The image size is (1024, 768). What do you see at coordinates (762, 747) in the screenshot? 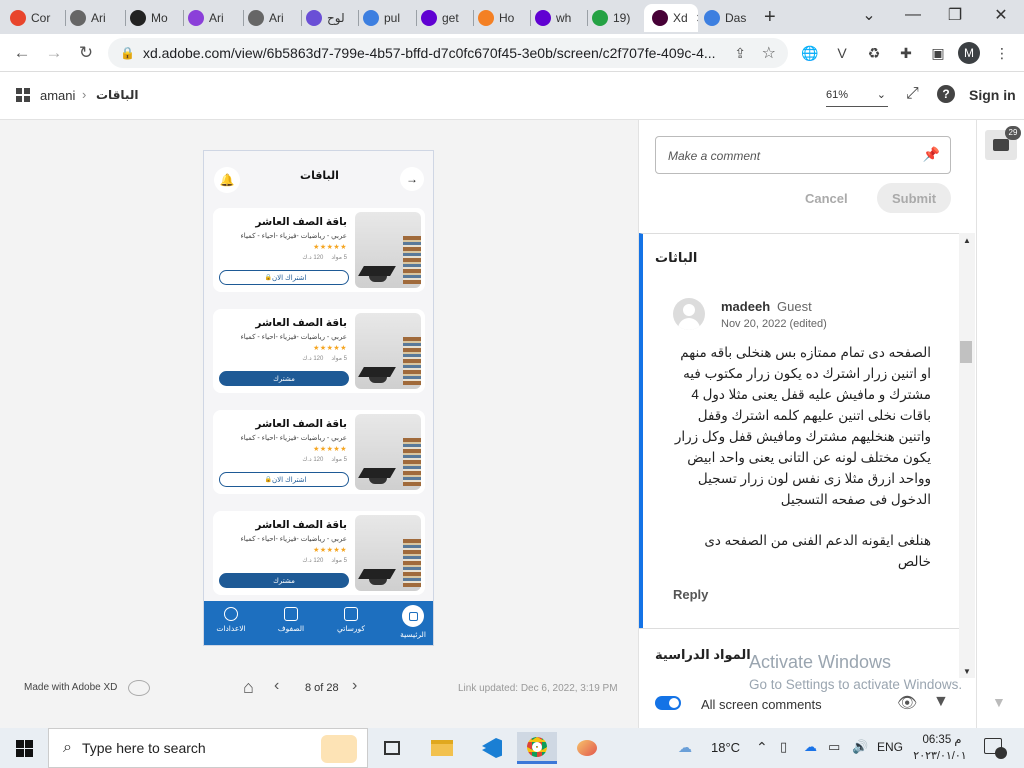
I see `tray-chevron-up-icon: ⌃` at bounding box center [762, 747].